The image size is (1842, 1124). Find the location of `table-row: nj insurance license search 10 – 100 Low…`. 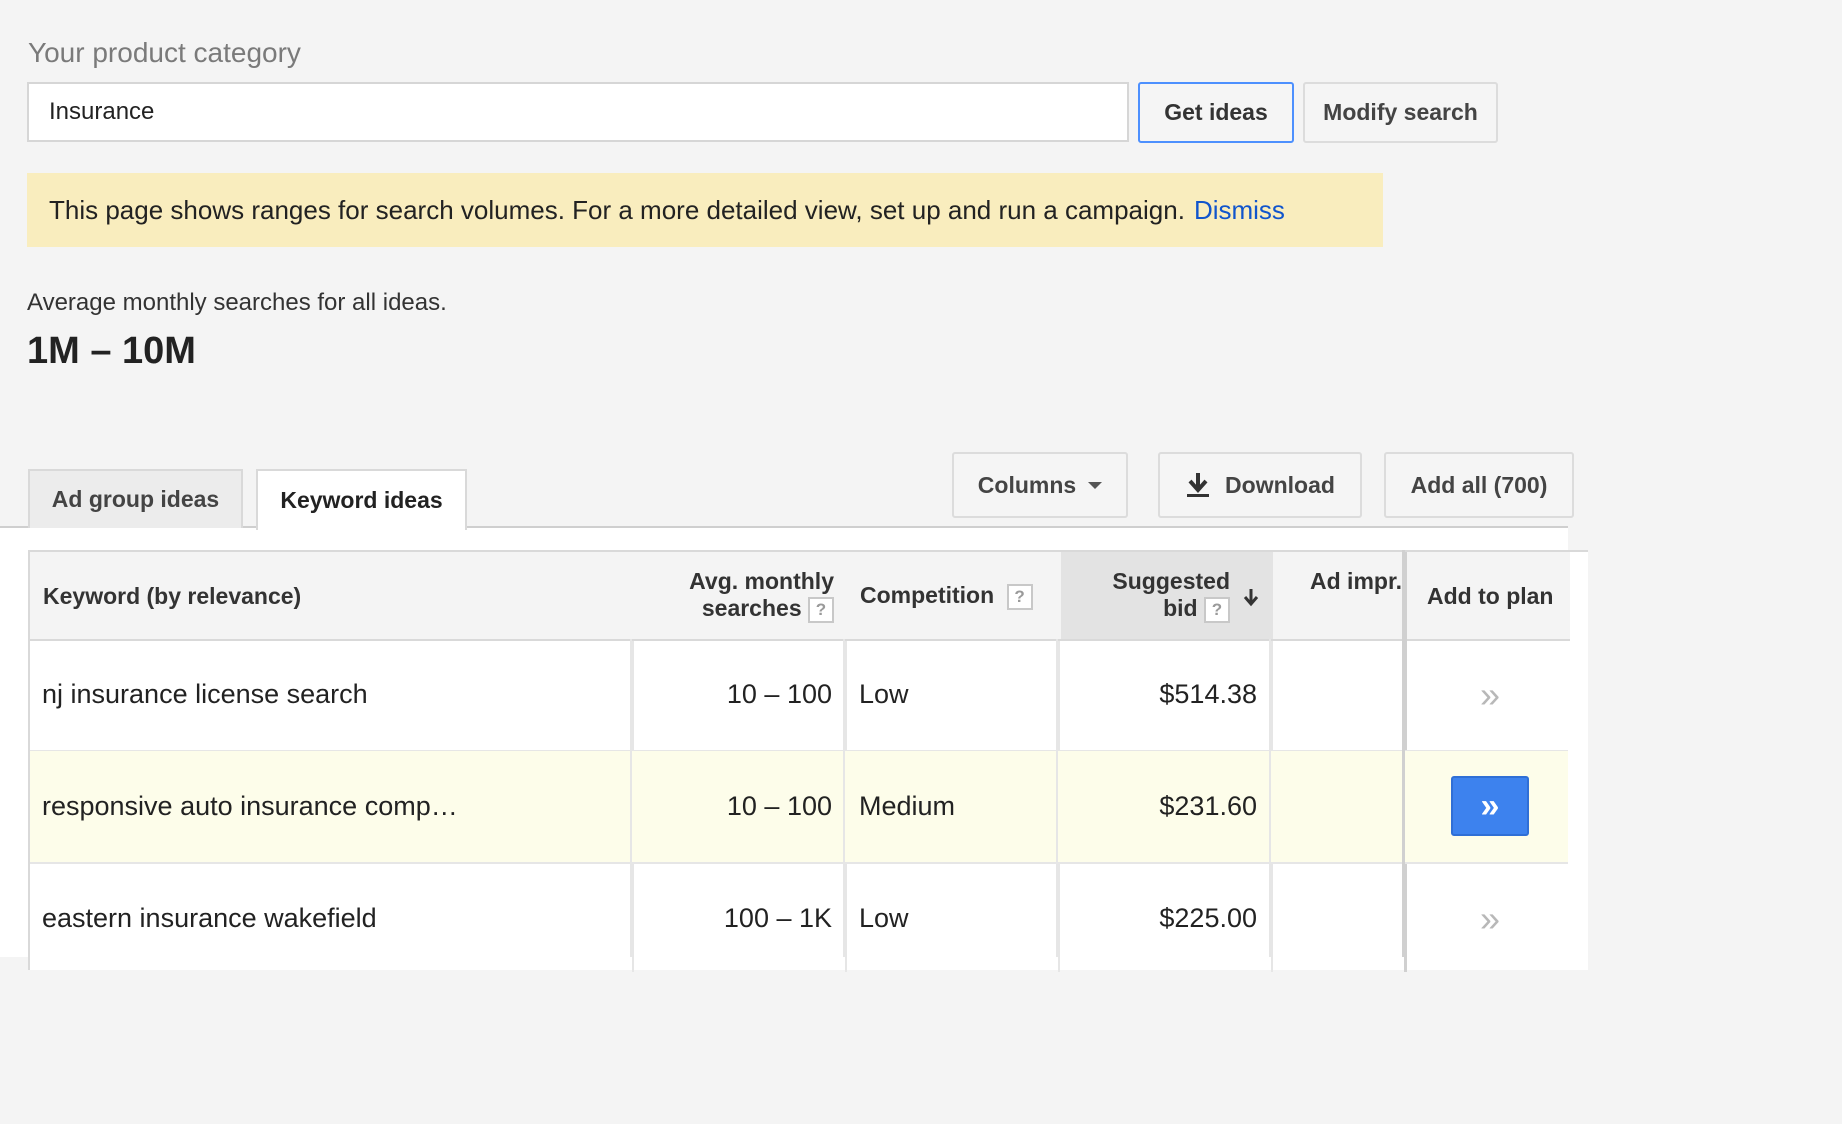

table-row: nj insurance license search 10 – 100 Low… is located at coordinates (799, 695).